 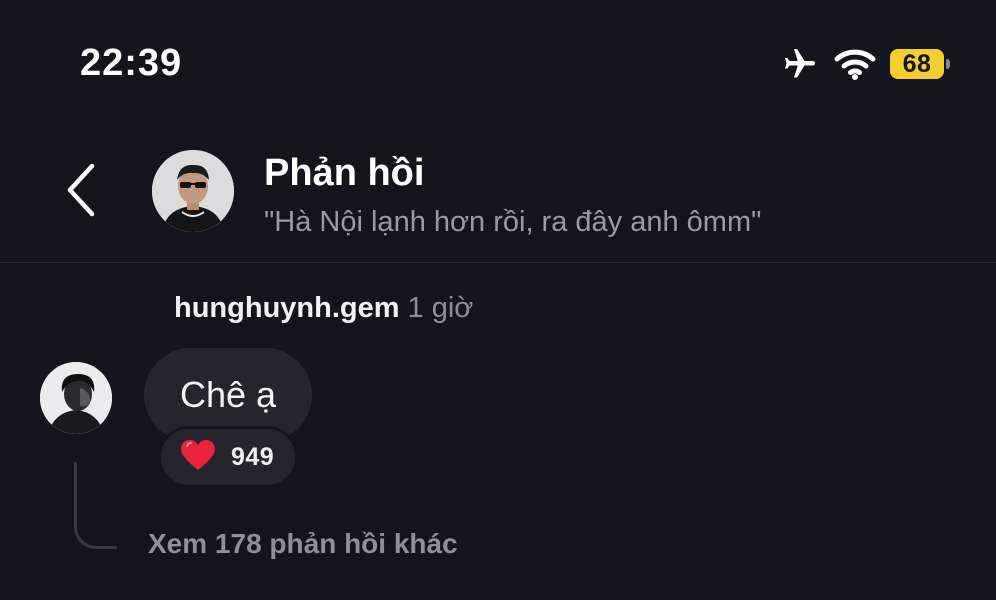 I want to click on battery-level: 68, so click(x=917, y=64).